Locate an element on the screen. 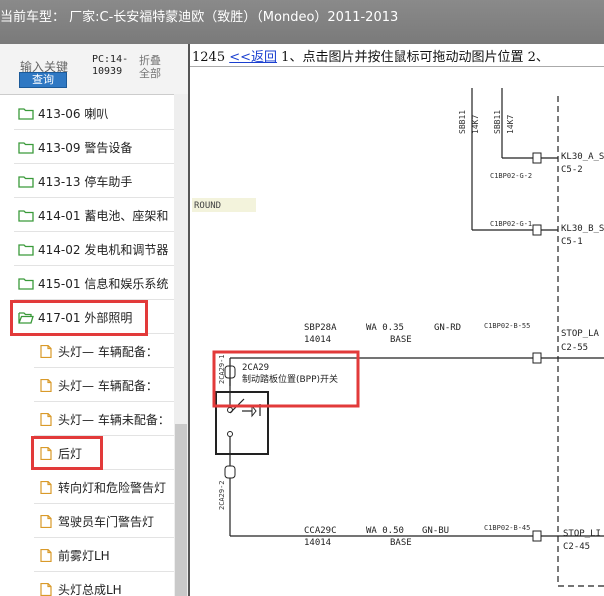 The image size is (604, 596). pin-stop-lamp-2: STOP_LI is located at coordinates (582, 534).